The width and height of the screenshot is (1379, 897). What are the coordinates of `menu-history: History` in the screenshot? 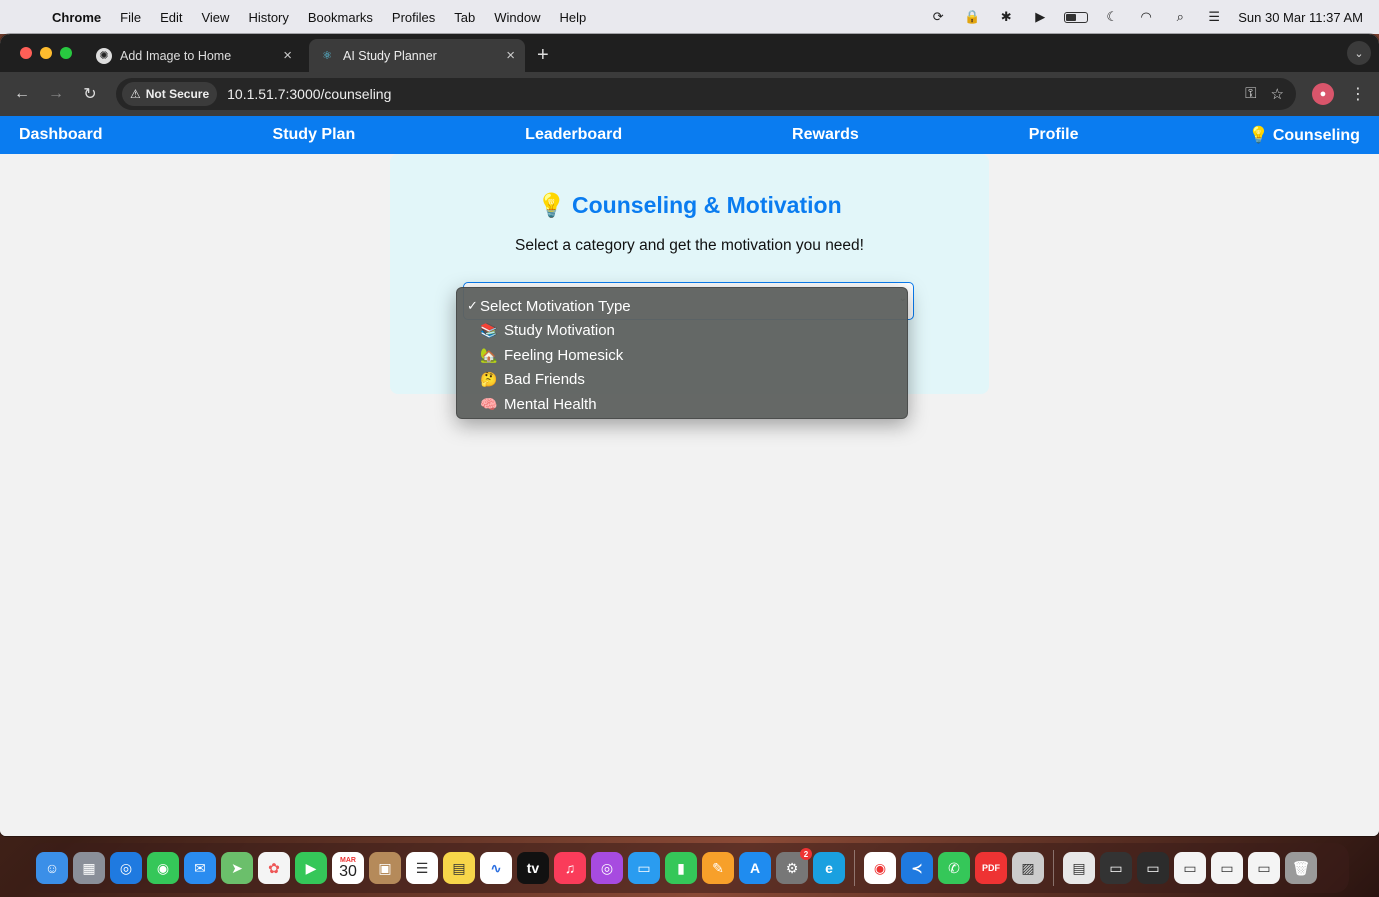 It's located at (268, 17).